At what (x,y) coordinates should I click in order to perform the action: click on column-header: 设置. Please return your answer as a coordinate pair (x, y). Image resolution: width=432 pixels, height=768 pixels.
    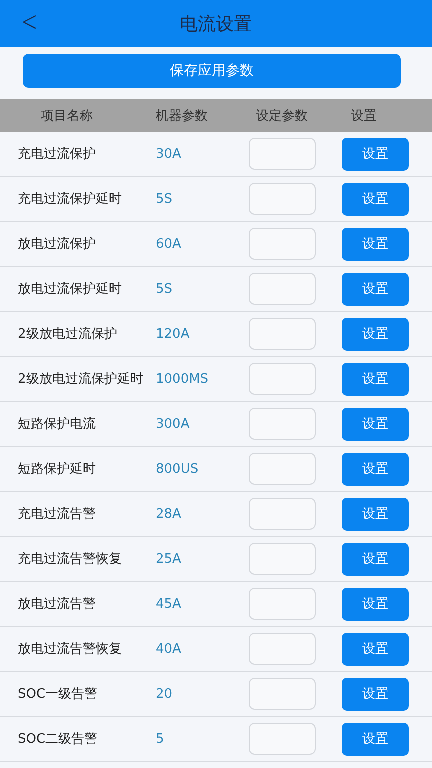
    Looking at the image, I should click on (364, 116).